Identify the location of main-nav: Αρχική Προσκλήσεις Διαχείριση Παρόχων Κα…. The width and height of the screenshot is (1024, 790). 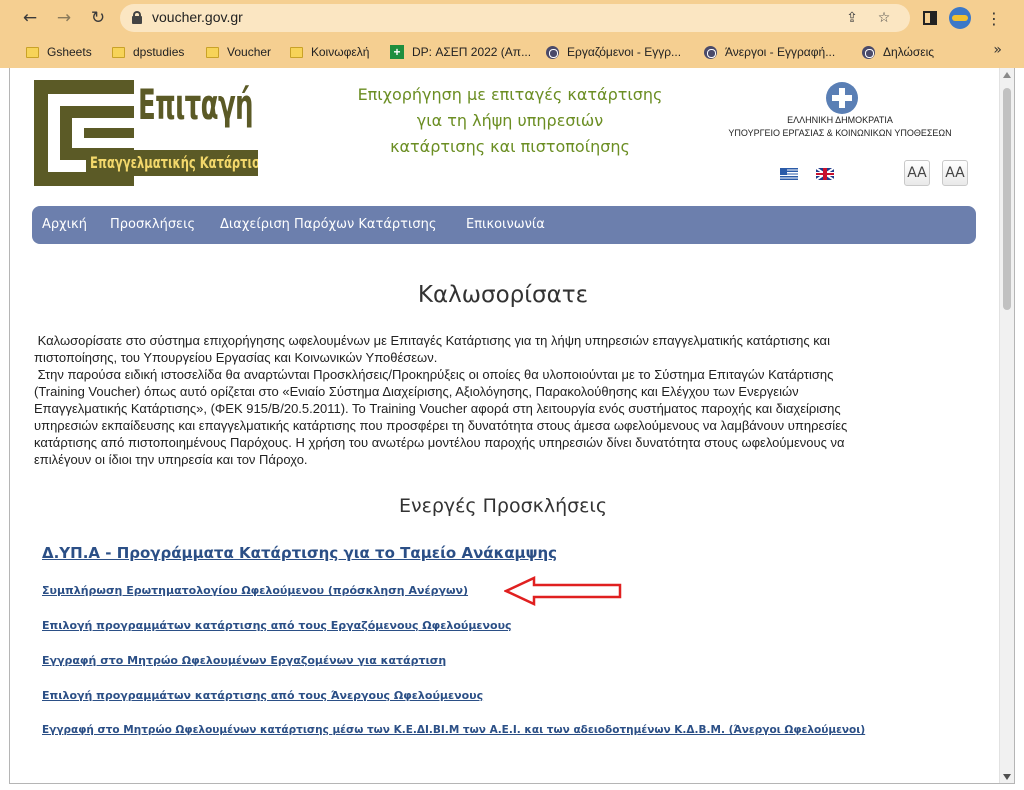
(504, 225).